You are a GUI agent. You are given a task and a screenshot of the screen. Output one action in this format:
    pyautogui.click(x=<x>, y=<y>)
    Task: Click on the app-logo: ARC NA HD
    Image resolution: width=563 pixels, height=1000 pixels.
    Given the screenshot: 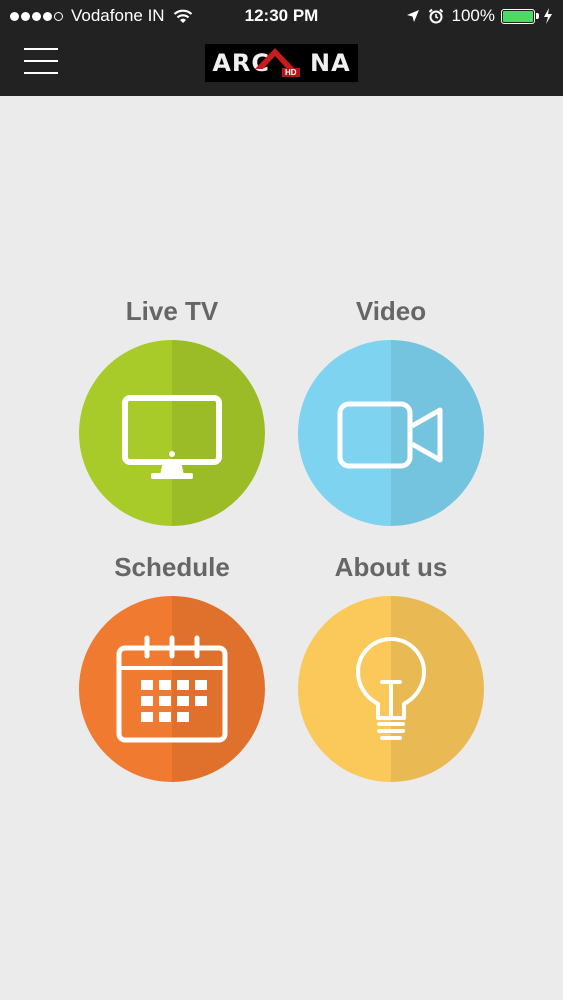 What is the action you would take?
    pyautogui.click(x=281, y=63)
    